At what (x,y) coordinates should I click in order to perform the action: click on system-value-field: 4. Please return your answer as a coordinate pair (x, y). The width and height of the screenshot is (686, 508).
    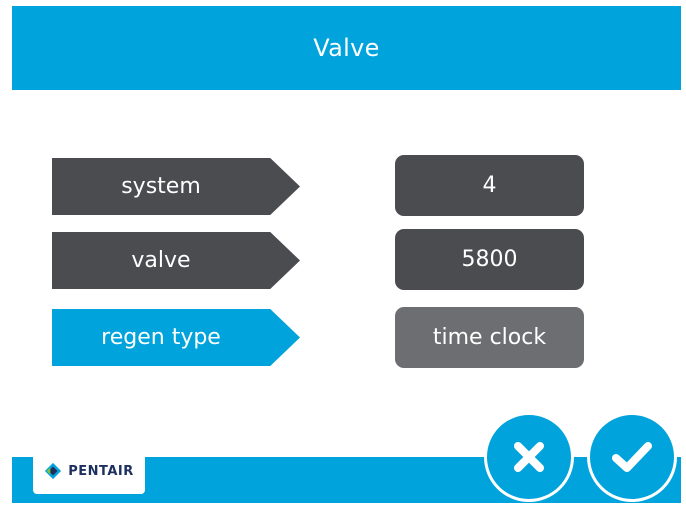
    Looking at the image, I should click on (489, 185).